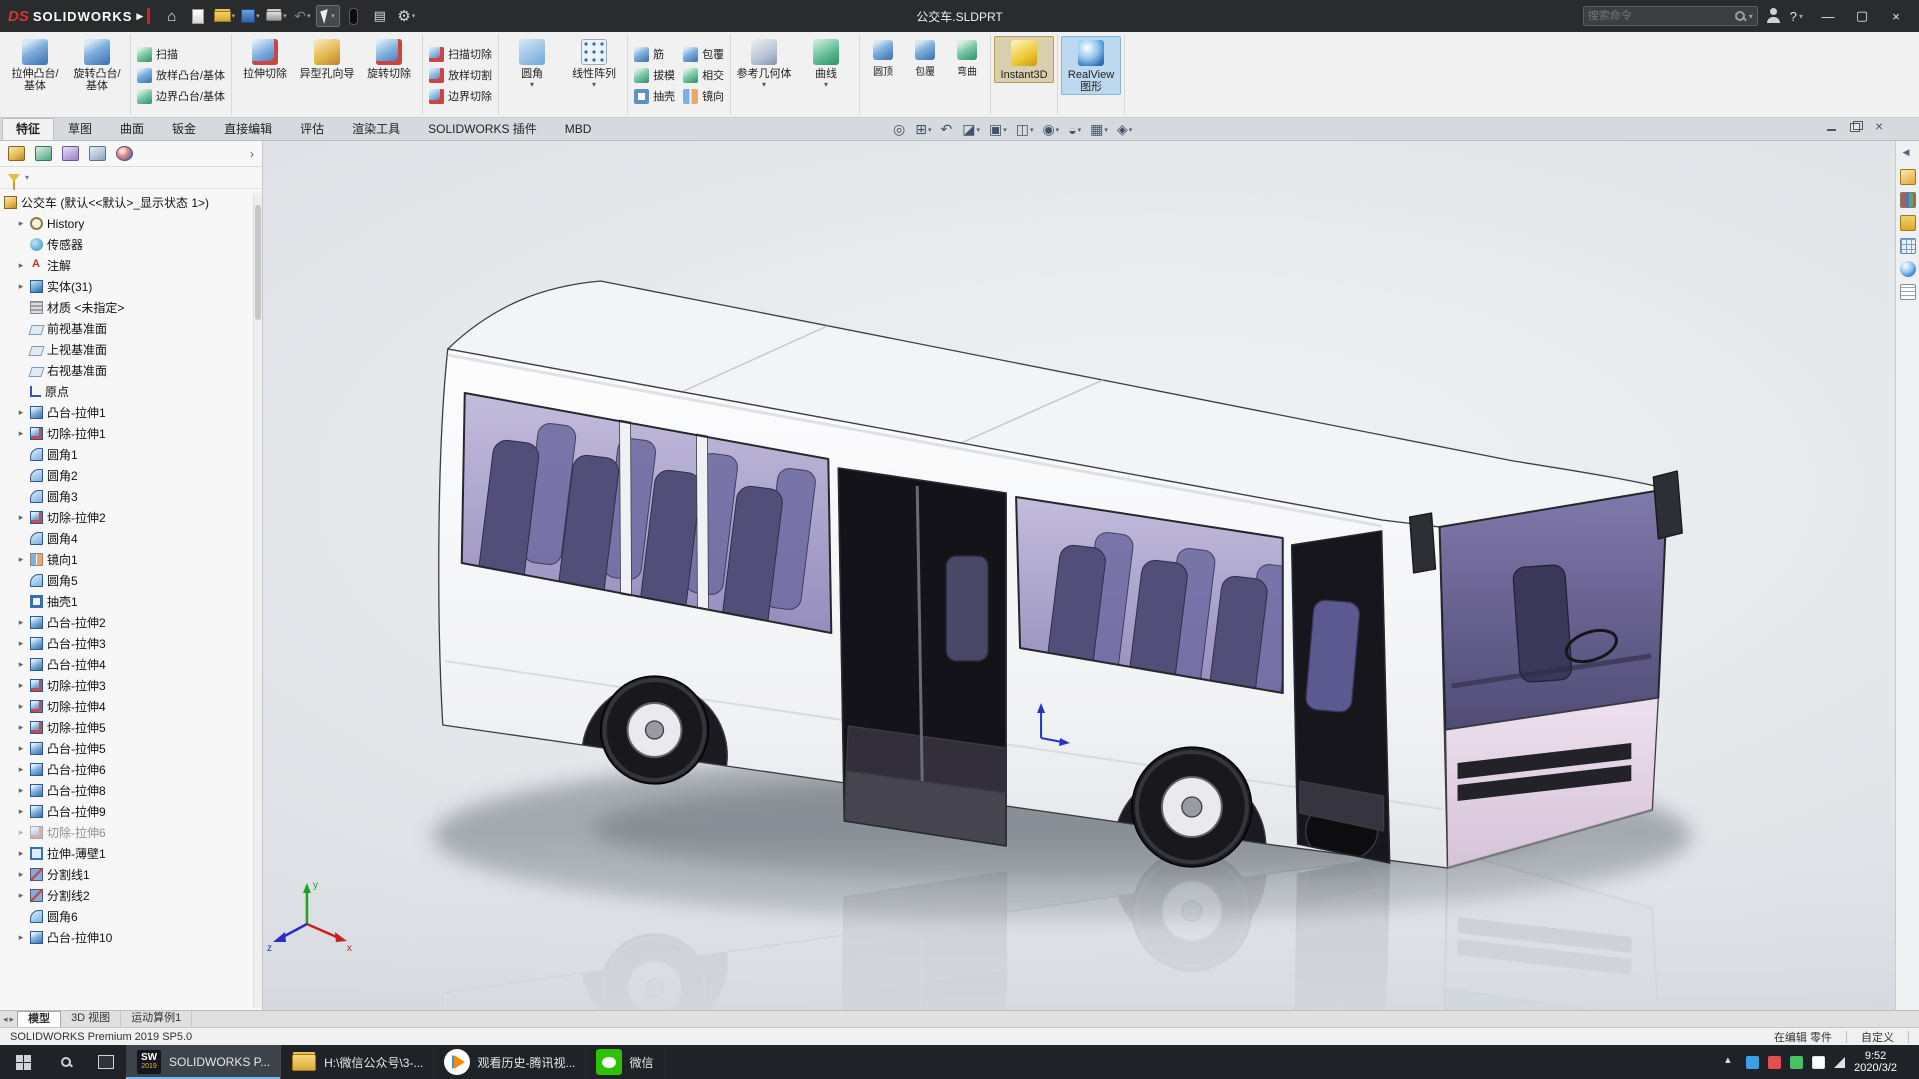  Describe the element at coordinates (131, 349) in the screenshot. I see `tree-item: 上视基准面` at that location.